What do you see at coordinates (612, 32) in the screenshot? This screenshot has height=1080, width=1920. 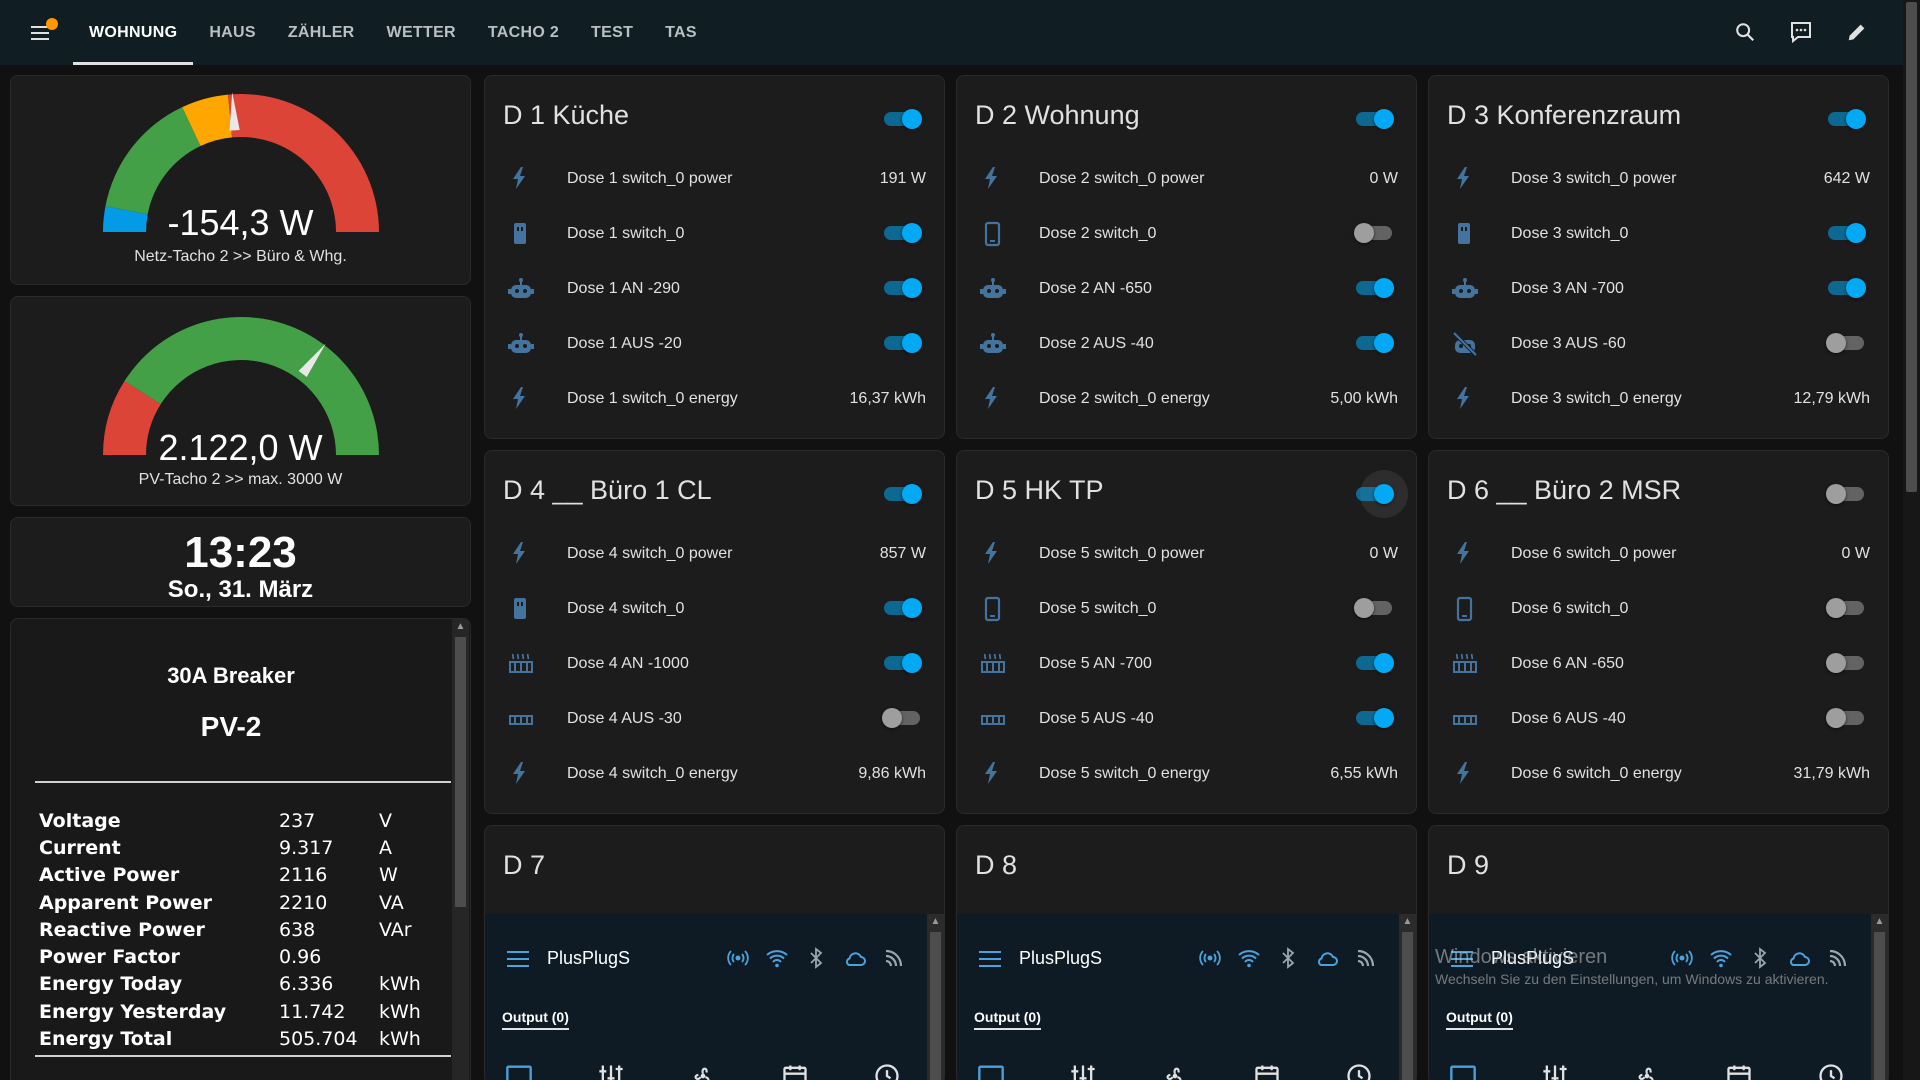 I see `tab-test: TEST` at bounding box center [612, 32].